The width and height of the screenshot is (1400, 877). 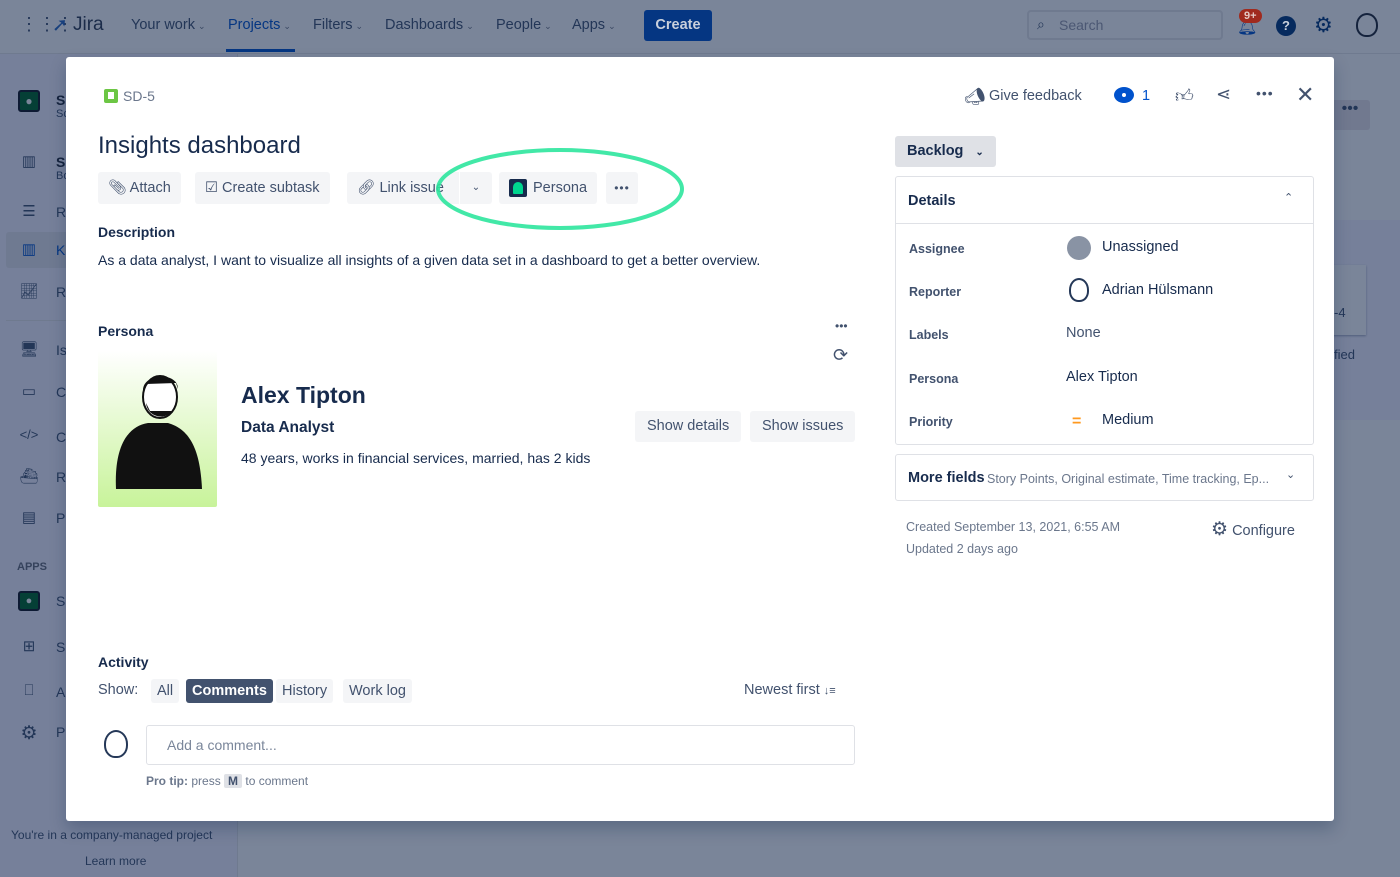 What do you see at coordinates (1109, 333) in the screenshot?
I see `field-labels: Labels None` at bounding box center [1109, 333].